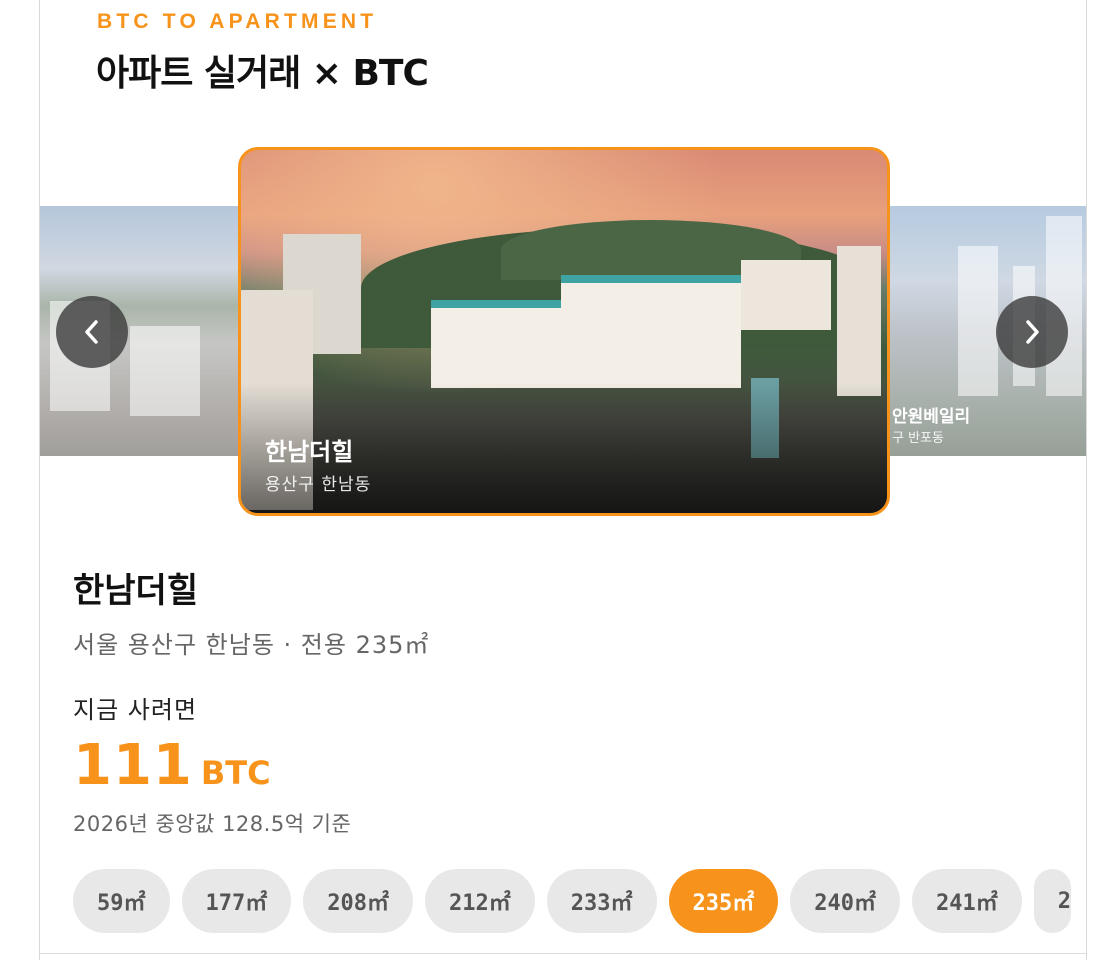  I want to click on current-card-area: 용산구 한남동, so click(318, 485).